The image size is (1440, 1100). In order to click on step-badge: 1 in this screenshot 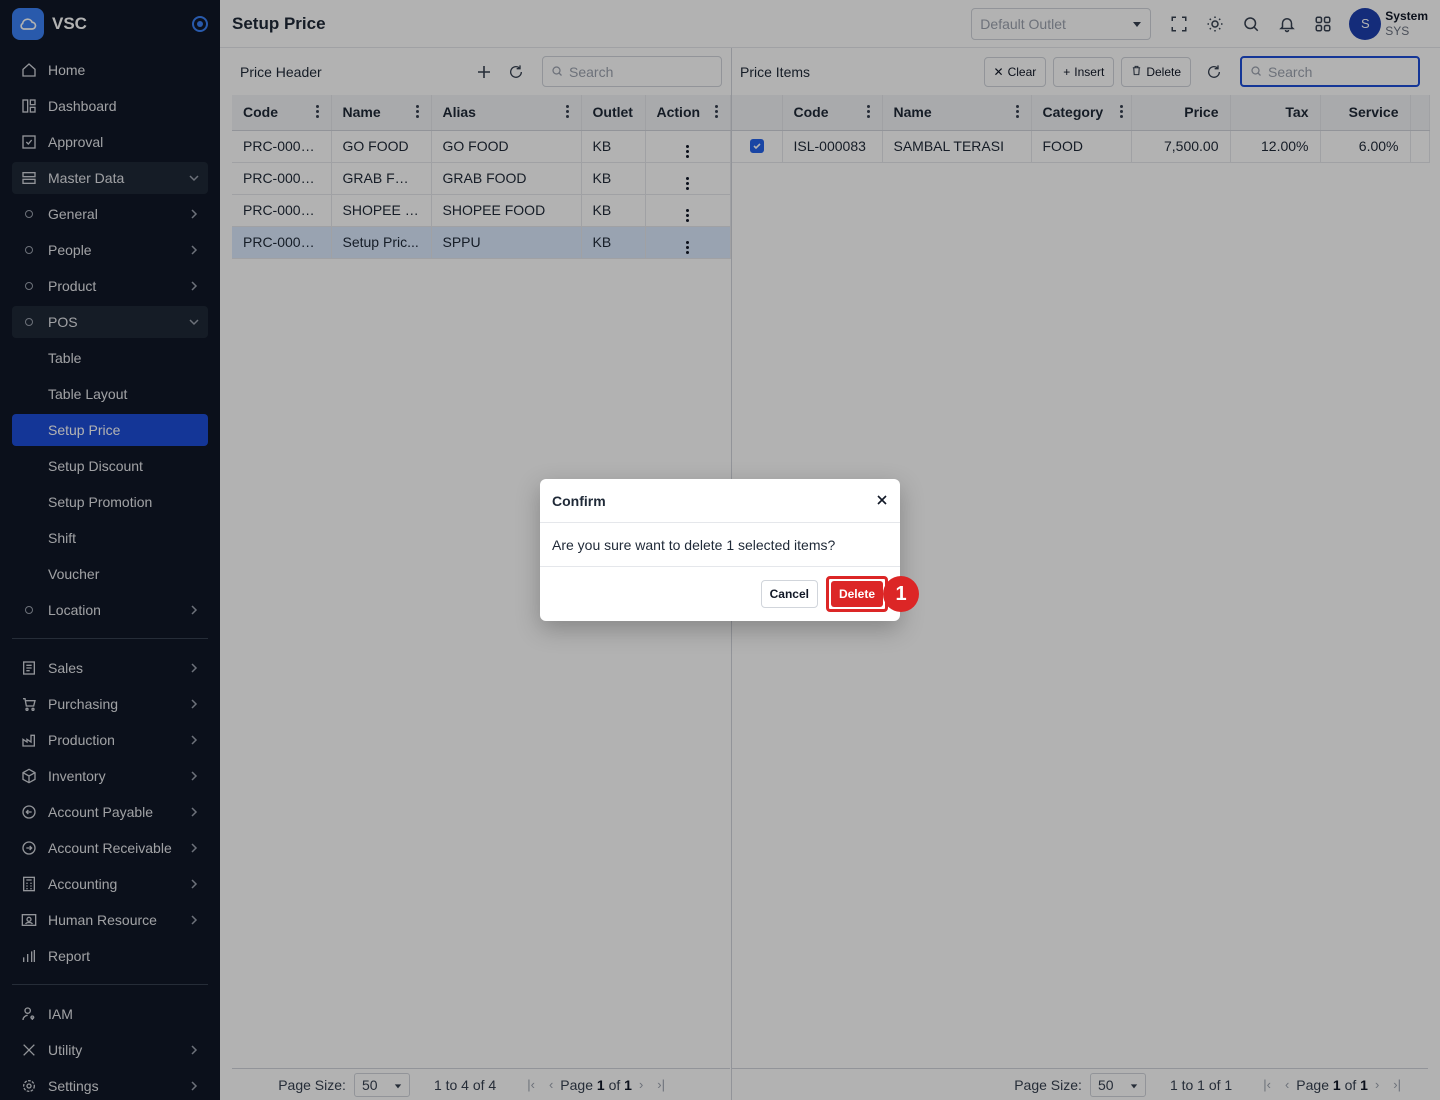, I will do `click(901, 594)`.